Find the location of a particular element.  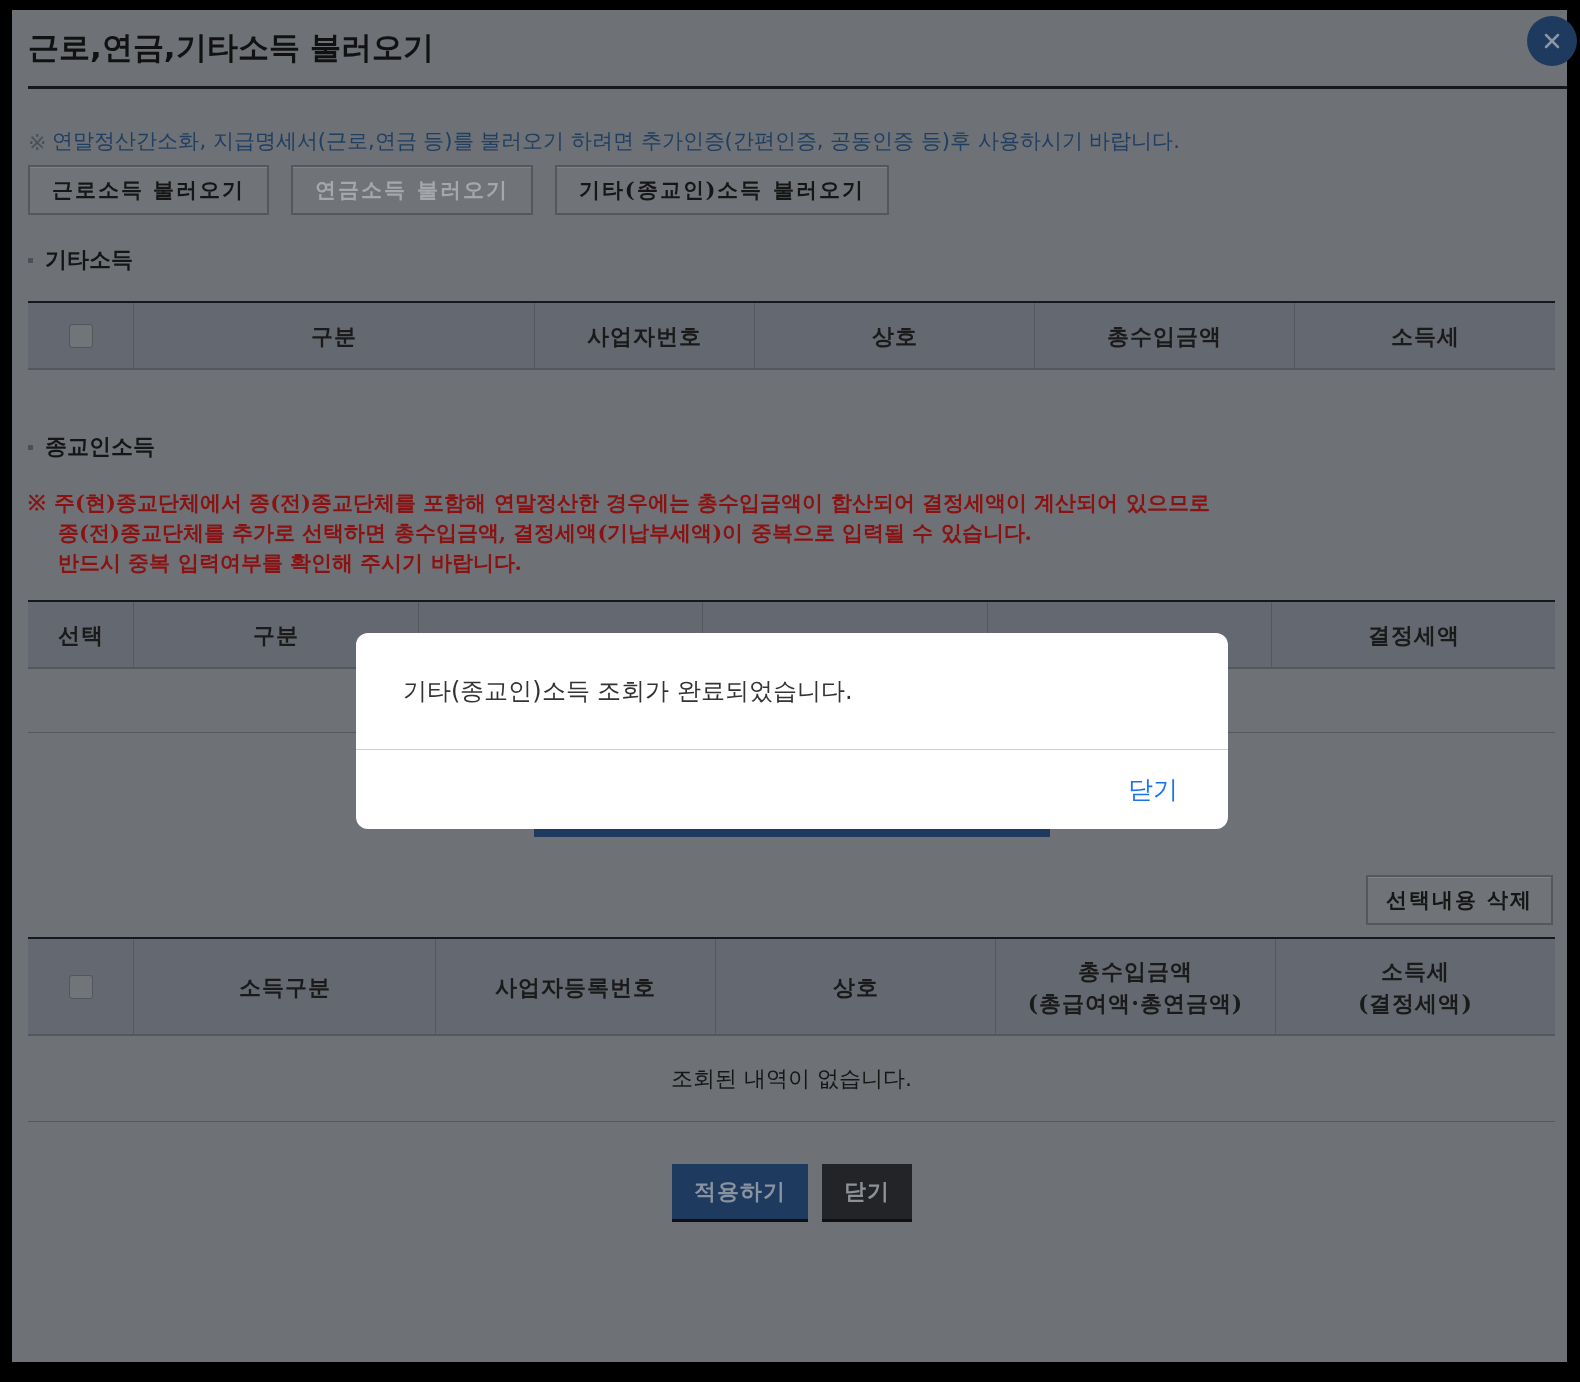

column-header: 사업자등록번호 is located at coordinates (575, 987).